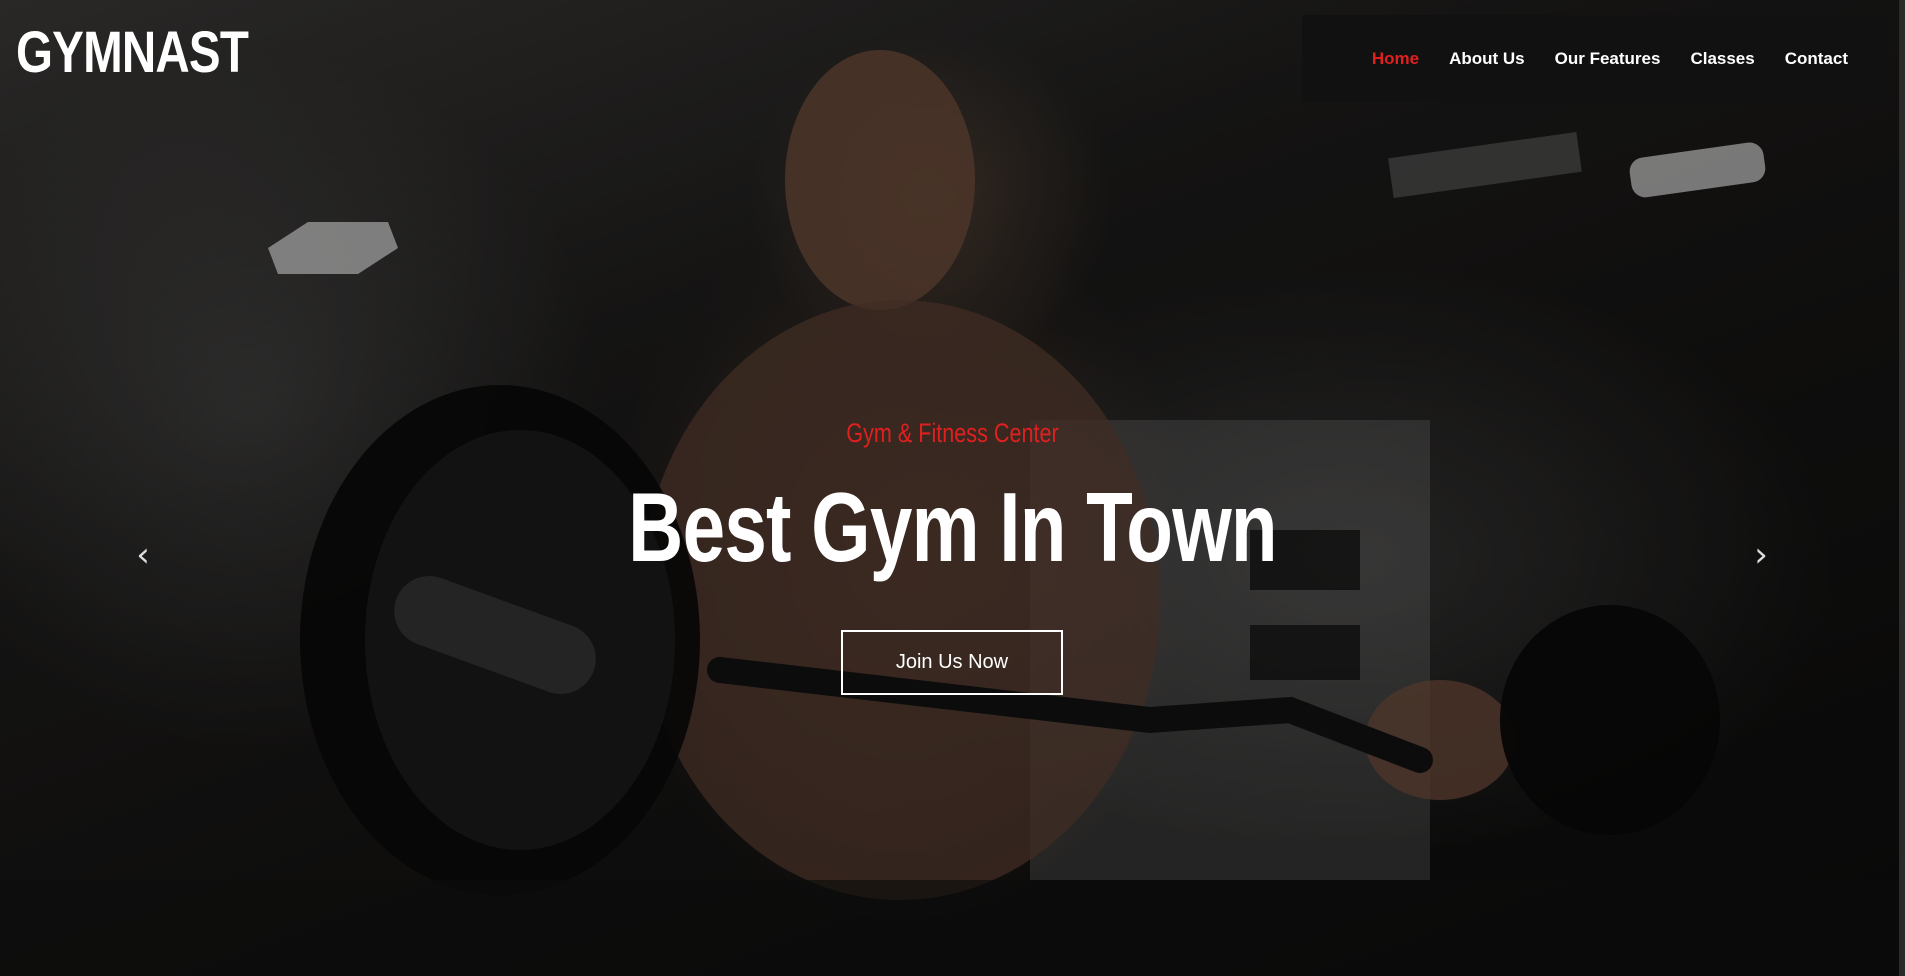  What do you see at coordinates (1395, 59) in the screenshot?
I see `nav-item-home: Home` at bounding box center [1395, 59].